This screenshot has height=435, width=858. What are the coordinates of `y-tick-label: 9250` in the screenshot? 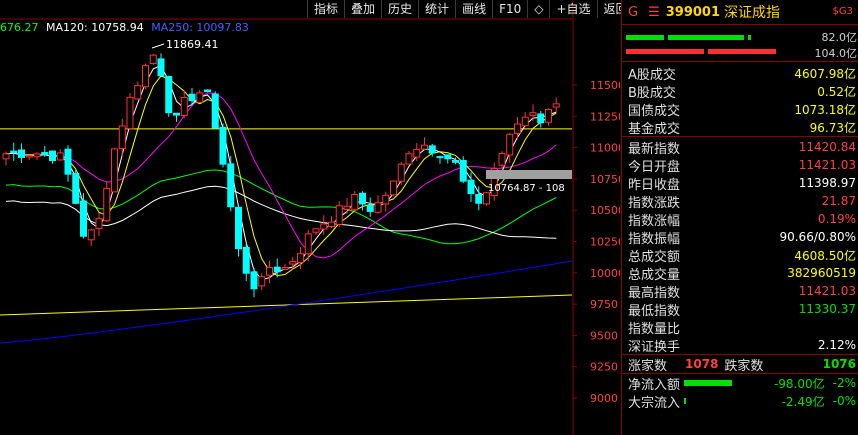 It's located at (604, 367).